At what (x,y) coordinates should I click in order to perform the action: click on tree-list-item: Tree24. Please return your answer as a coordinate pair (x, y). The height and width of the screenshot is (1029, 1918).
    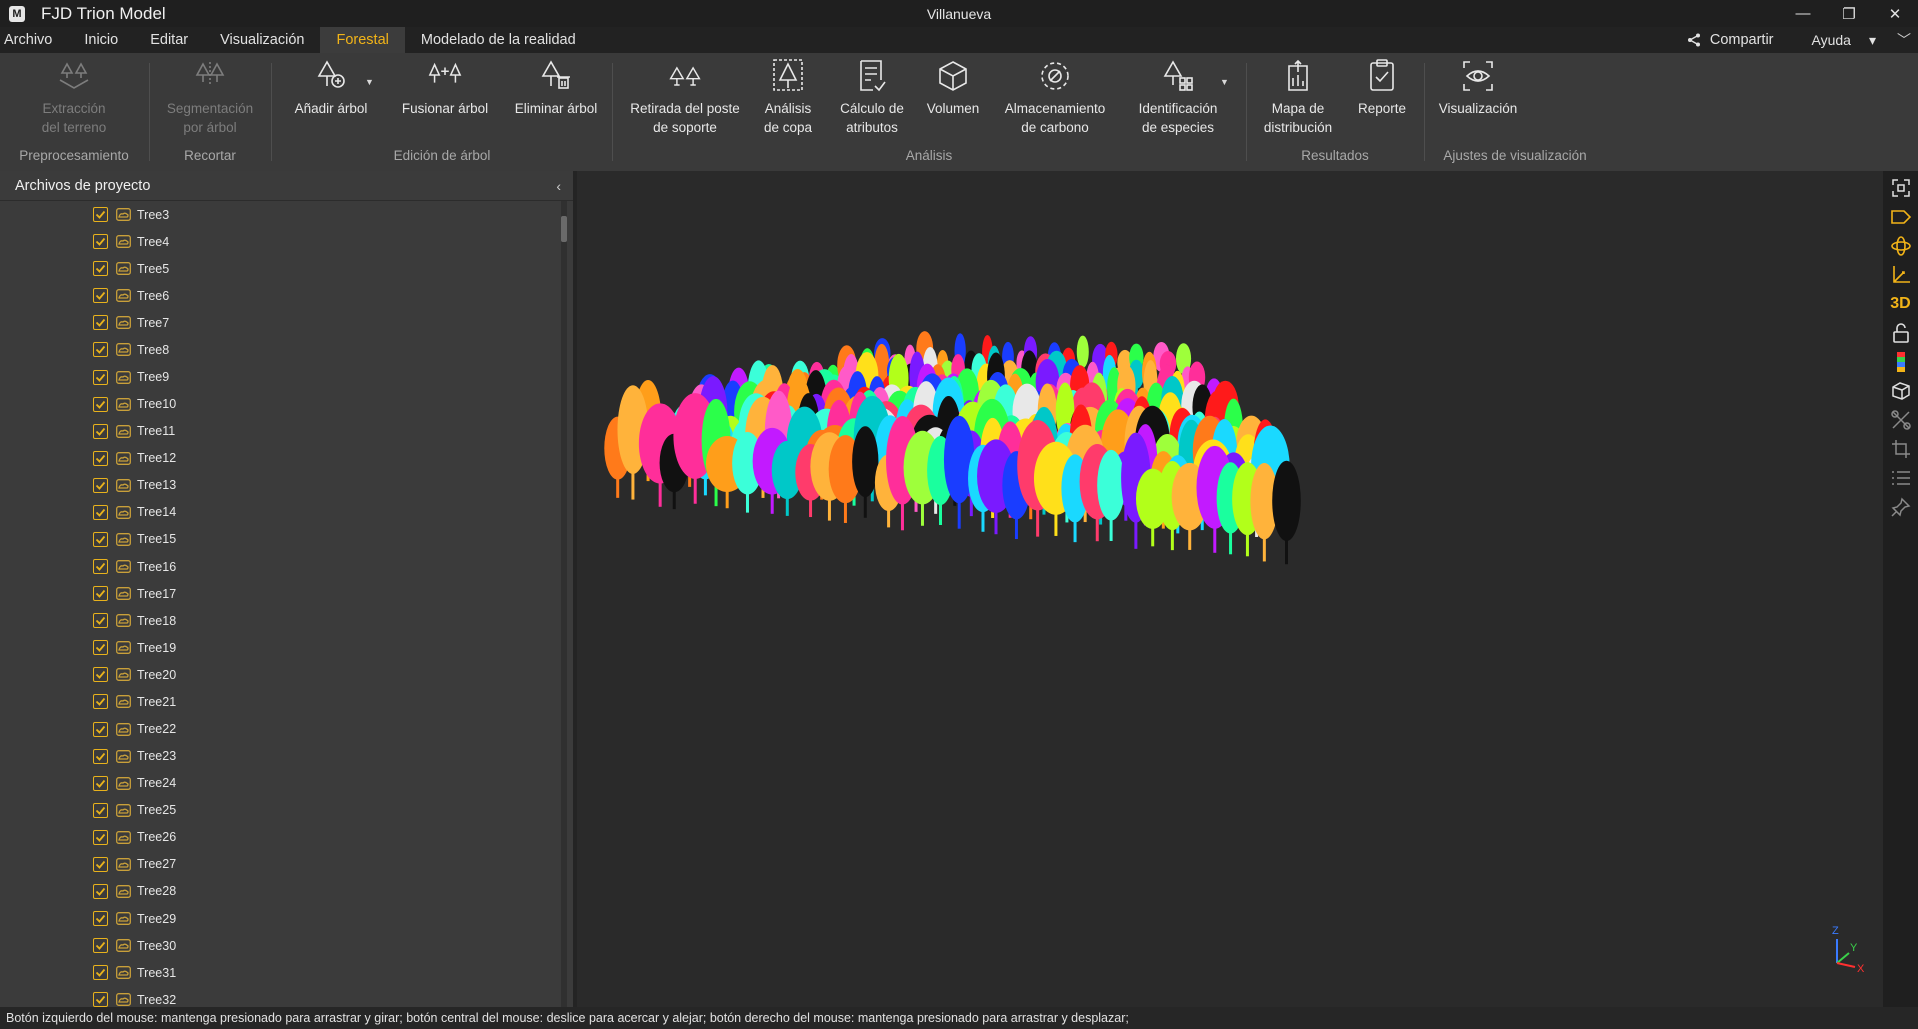
    Looking at the image, I should click on (281, 783).